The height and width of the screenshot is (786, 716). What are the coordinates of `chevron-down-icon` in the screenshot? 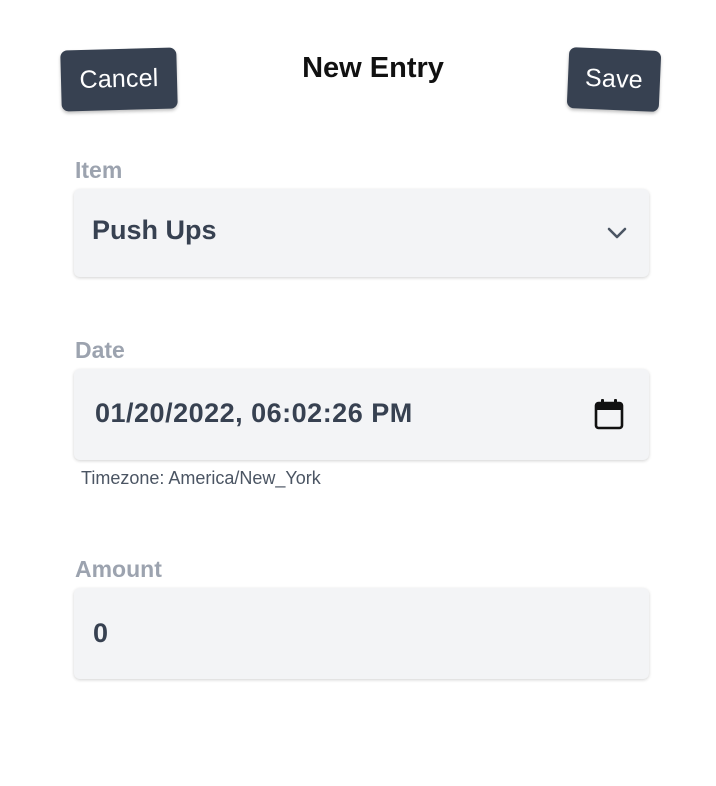 It's located at (617, 233).